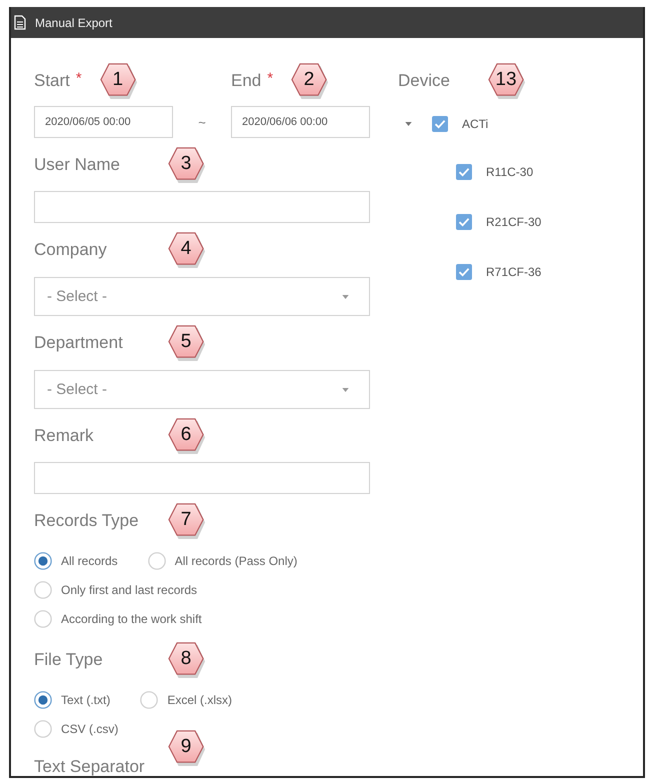 The image size is (648, 784). What do you see at coordinates (64, 436) in the screenshot?
I see `field-label: Remark` at bounding box center [64, 436].